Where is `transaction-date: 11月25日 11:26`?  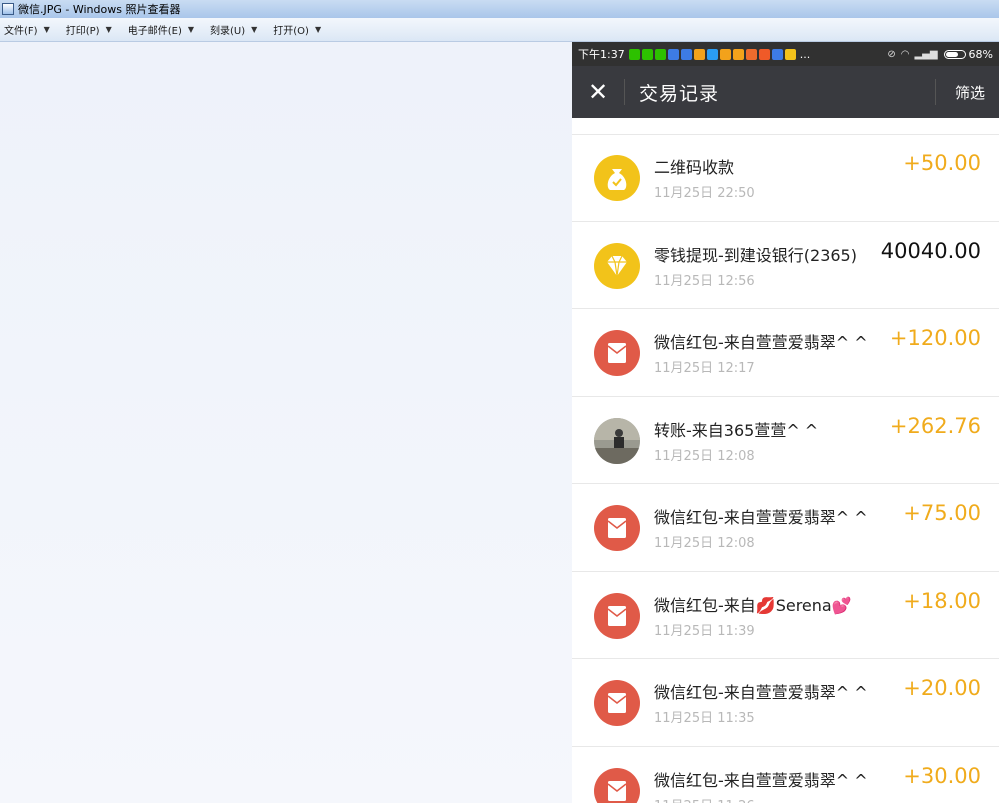 transaction-date: 11月25日 11:26 is located at coordinates (704, 799).